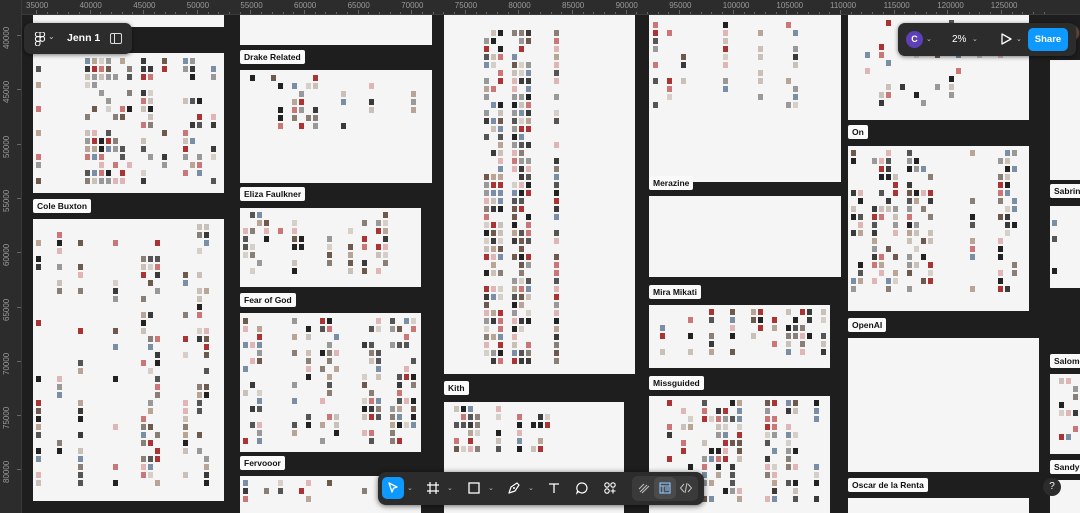  What do you see at coordinates (51, 36) in the screenshot?
I see `main-menu-chevron-icon: ⌄` at bounding box center [51, 36].